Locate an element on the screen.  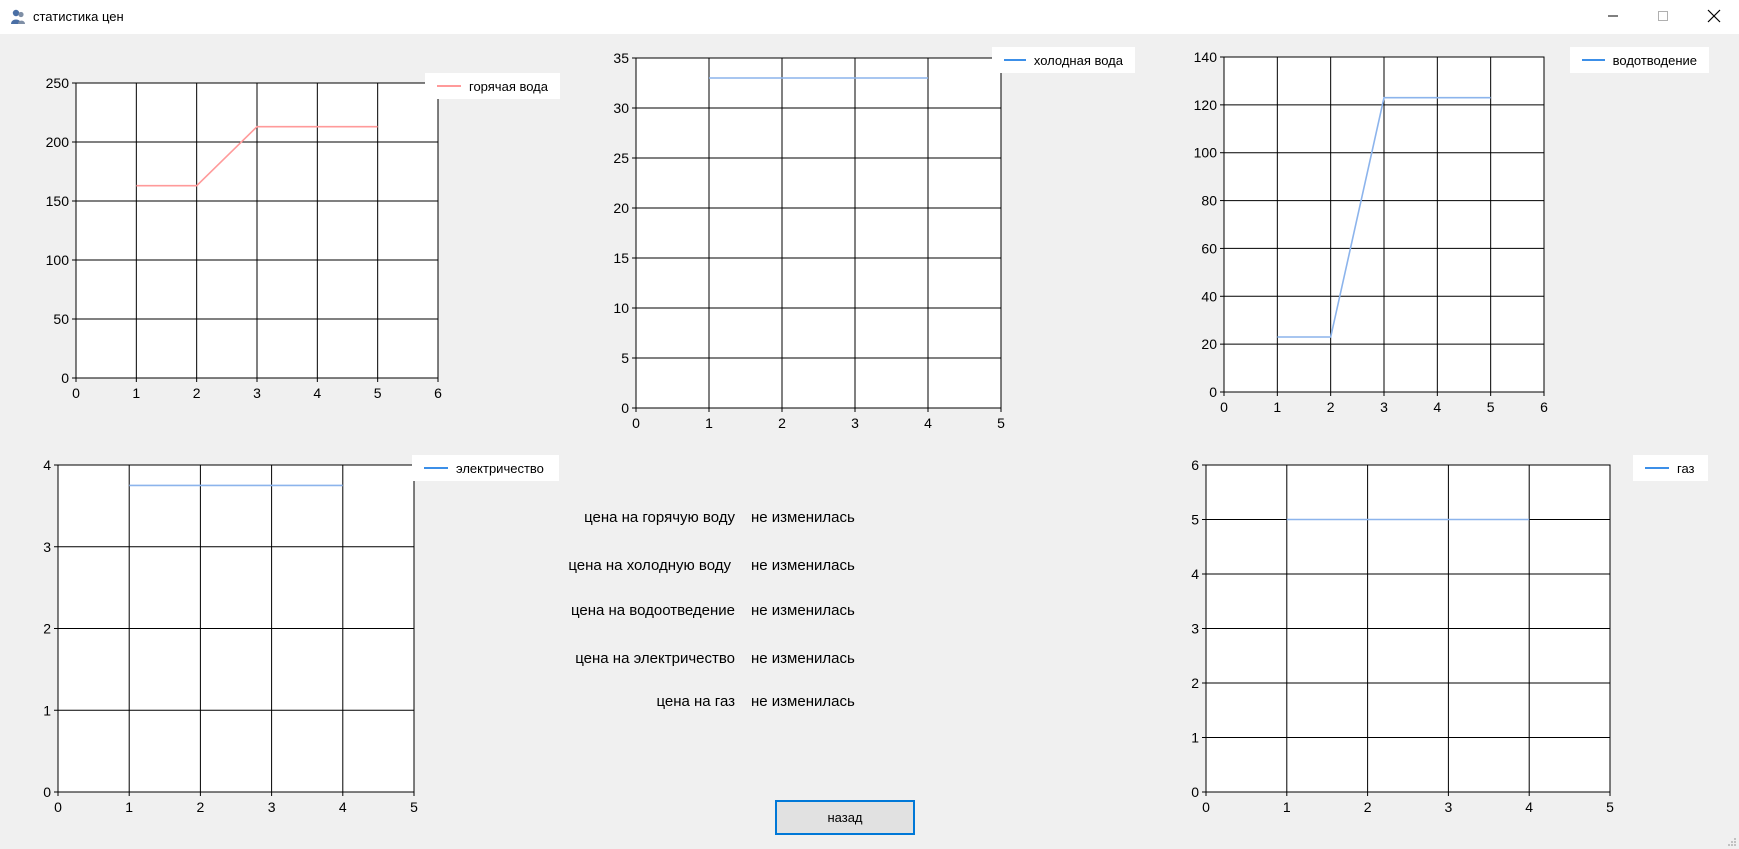
y-tick-label: 35 is located at coordinates (621, 58).